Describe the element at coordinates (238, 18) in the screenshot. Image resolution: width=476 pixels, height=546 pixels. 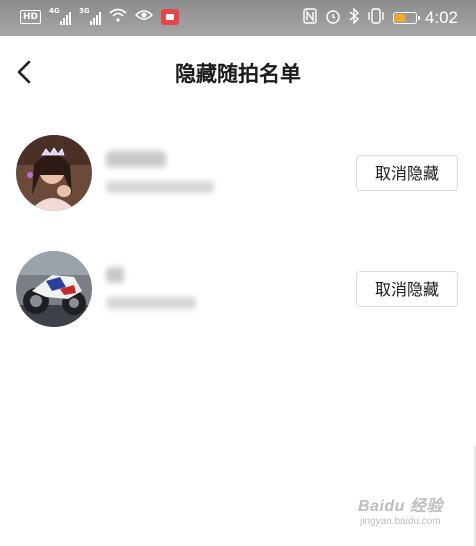
I see `status-bar: HD 4G 3G 4:02` at that location.